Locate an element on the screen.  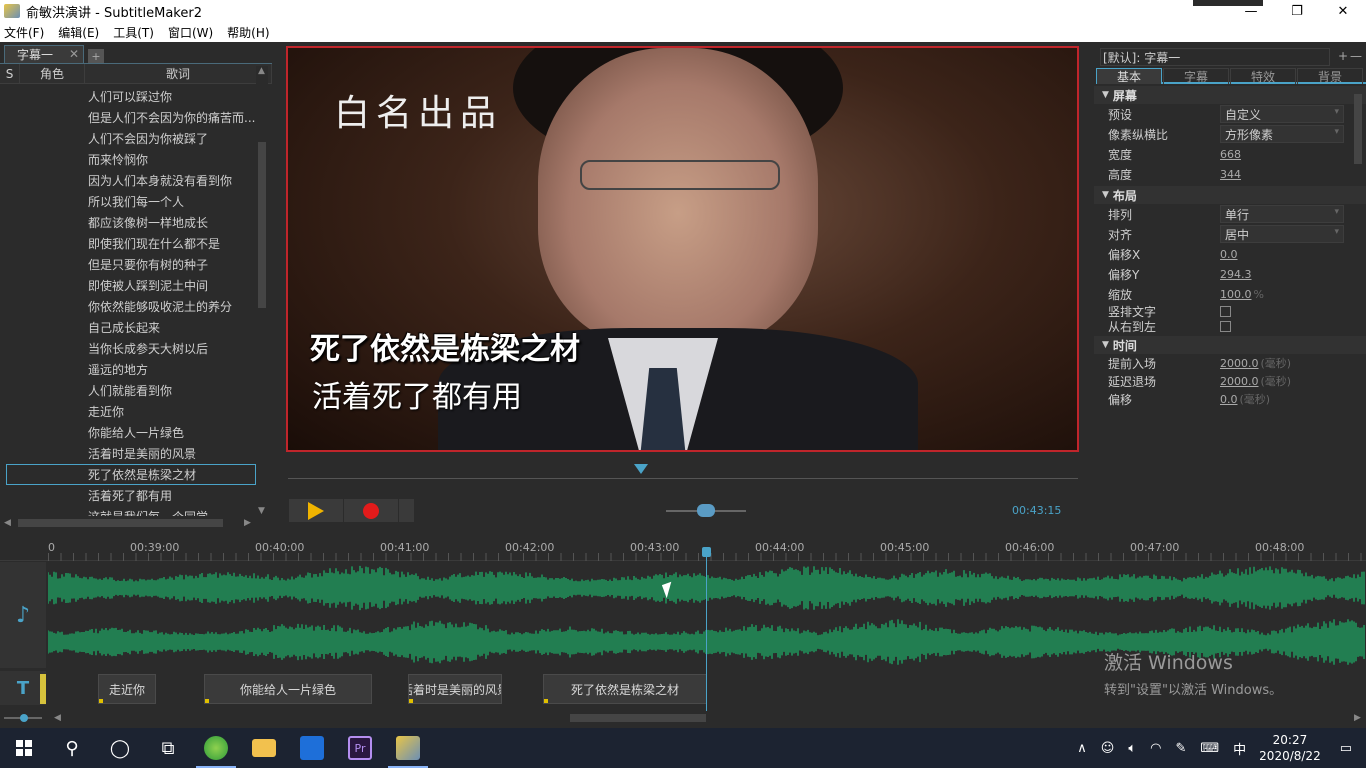
zoom-knob is located at coordinates (24, 718).